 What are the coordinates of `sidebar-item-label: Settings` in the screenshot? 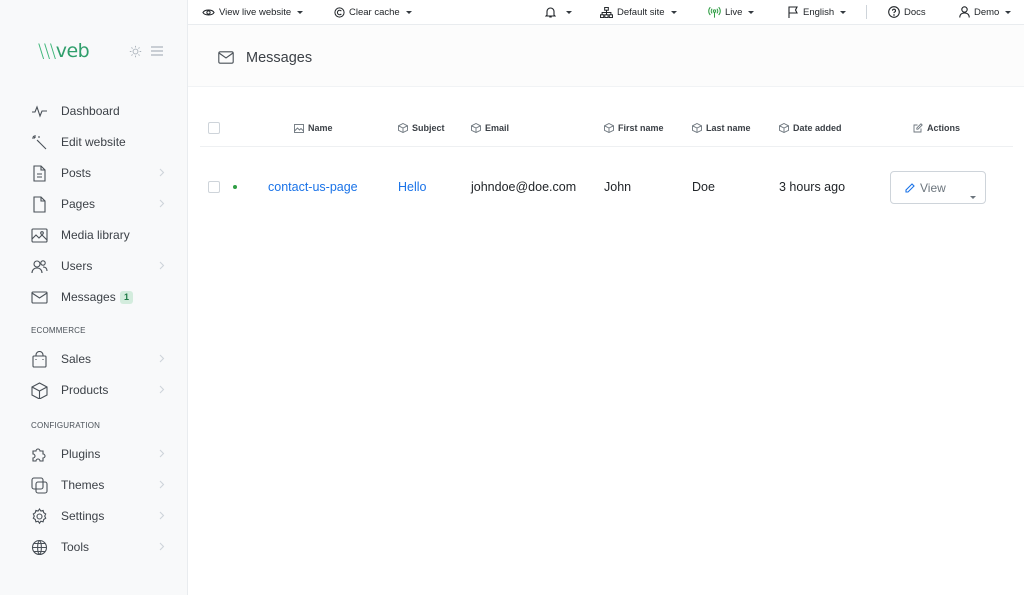 It's located at (83, 516).